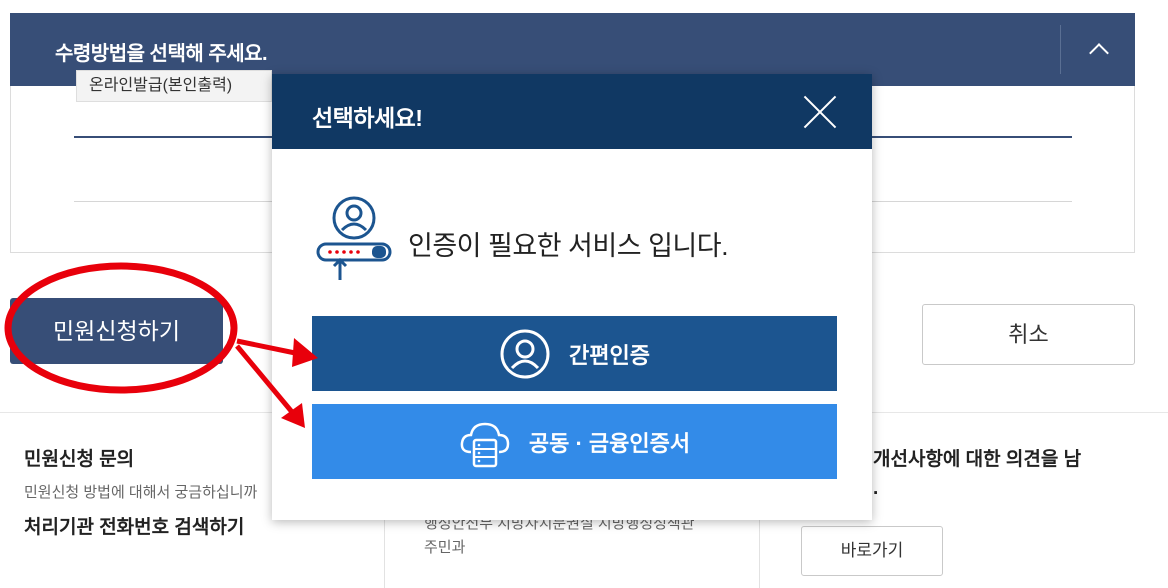 The width and height of the screenshot is (1168, 588). What do you see at coordinates (79, 459) in the screenshot?
I see `inquiry-title: 민원신청 문의` at bounding box center [79, 459].